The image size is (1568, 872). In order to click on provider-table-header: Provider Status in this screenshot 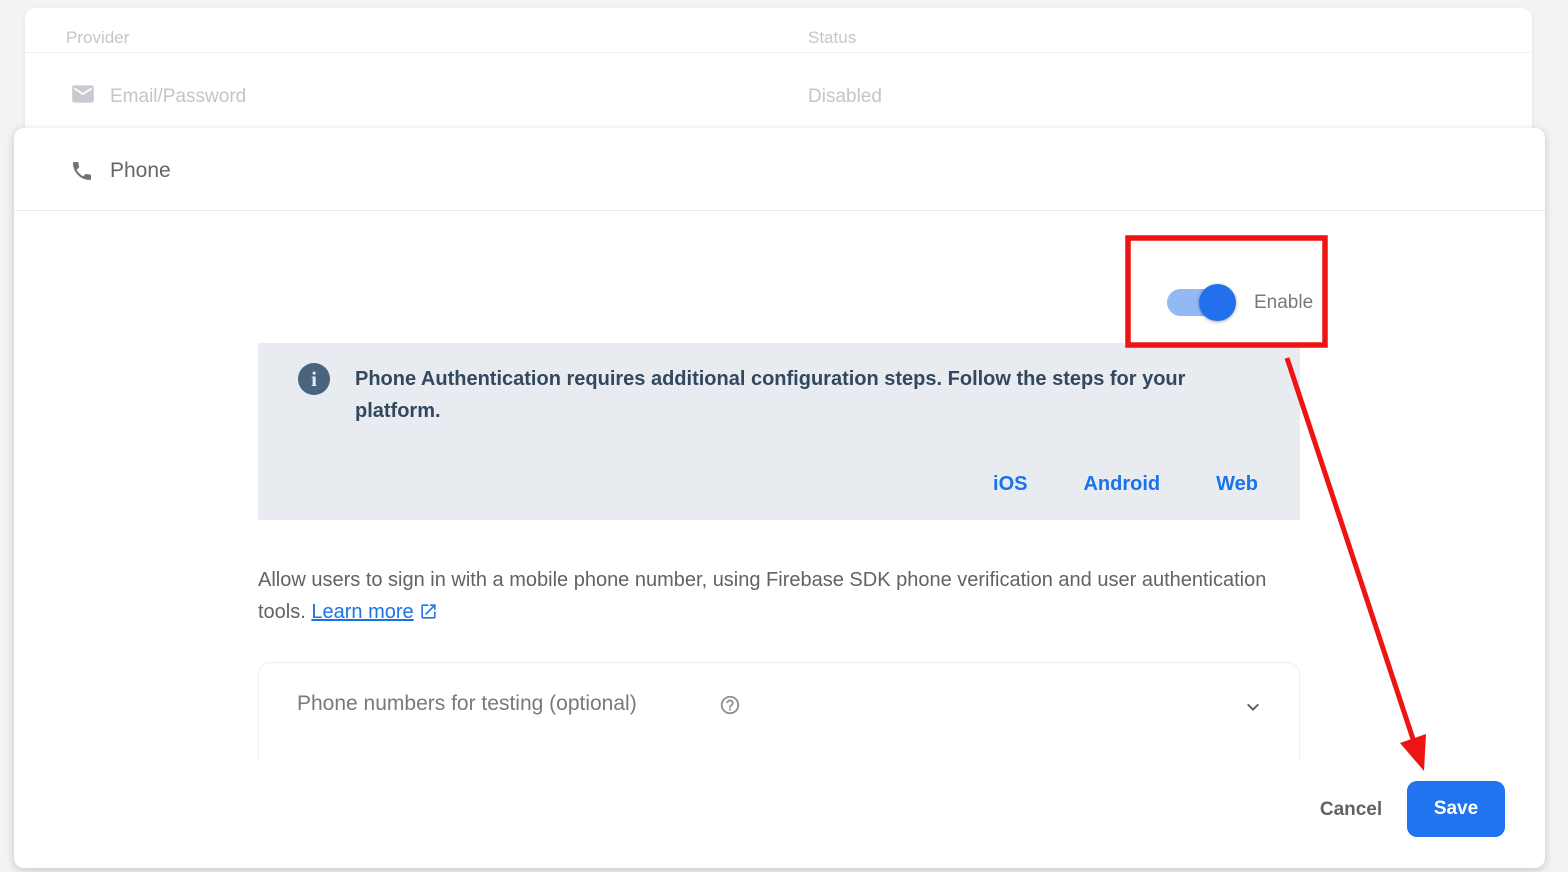, I will do `click(778, 30)`.